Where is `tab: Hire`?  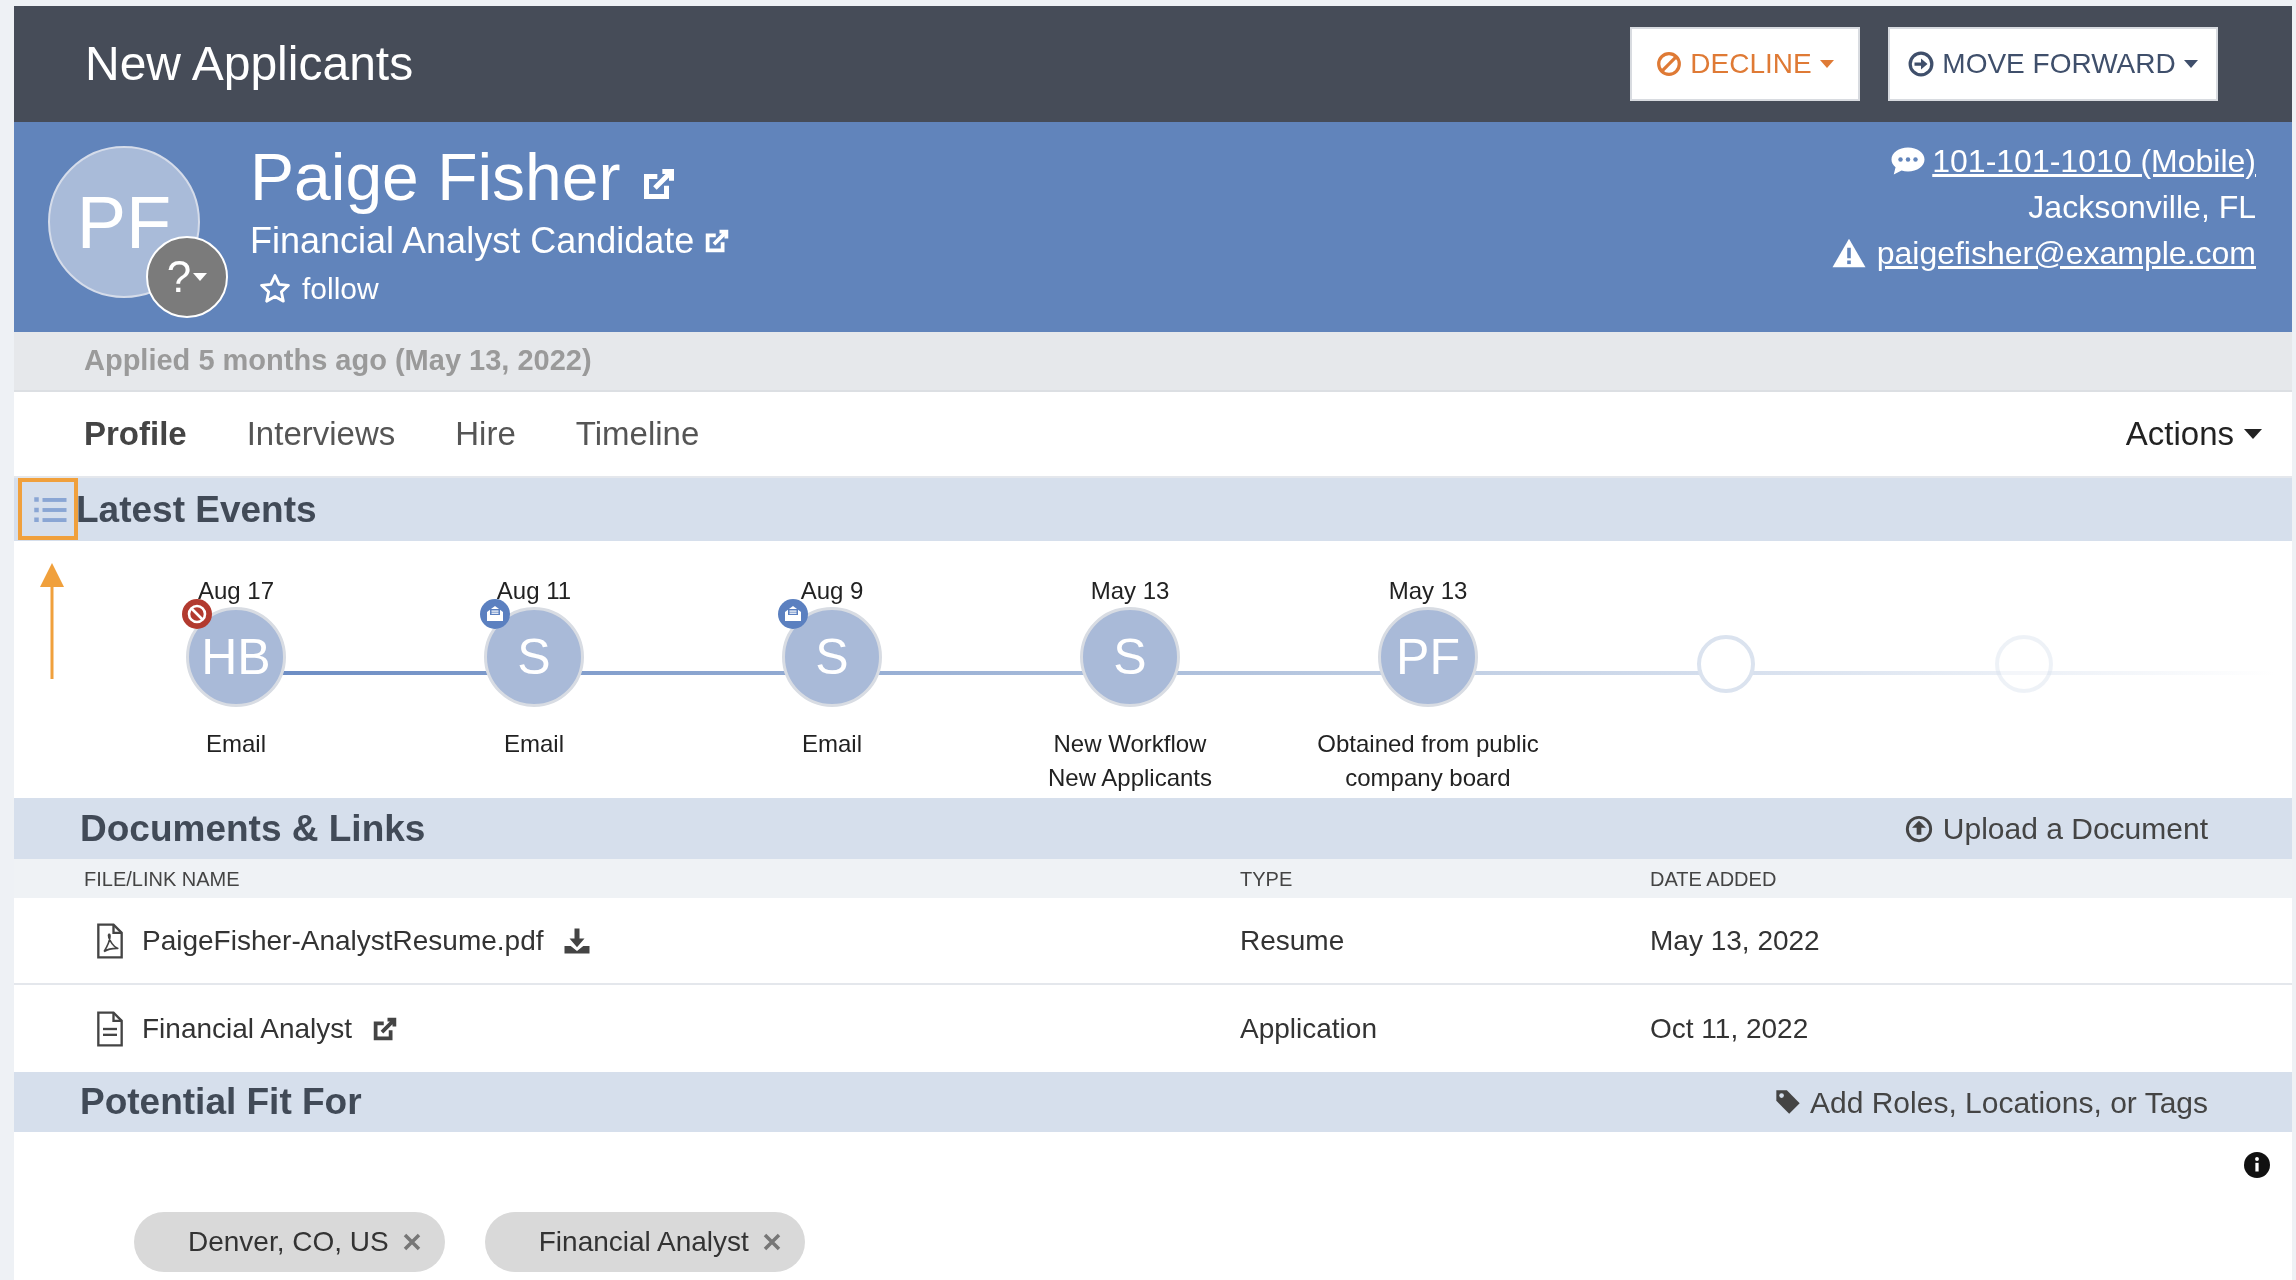
tab: Hire is located at coordinates (485, 434).